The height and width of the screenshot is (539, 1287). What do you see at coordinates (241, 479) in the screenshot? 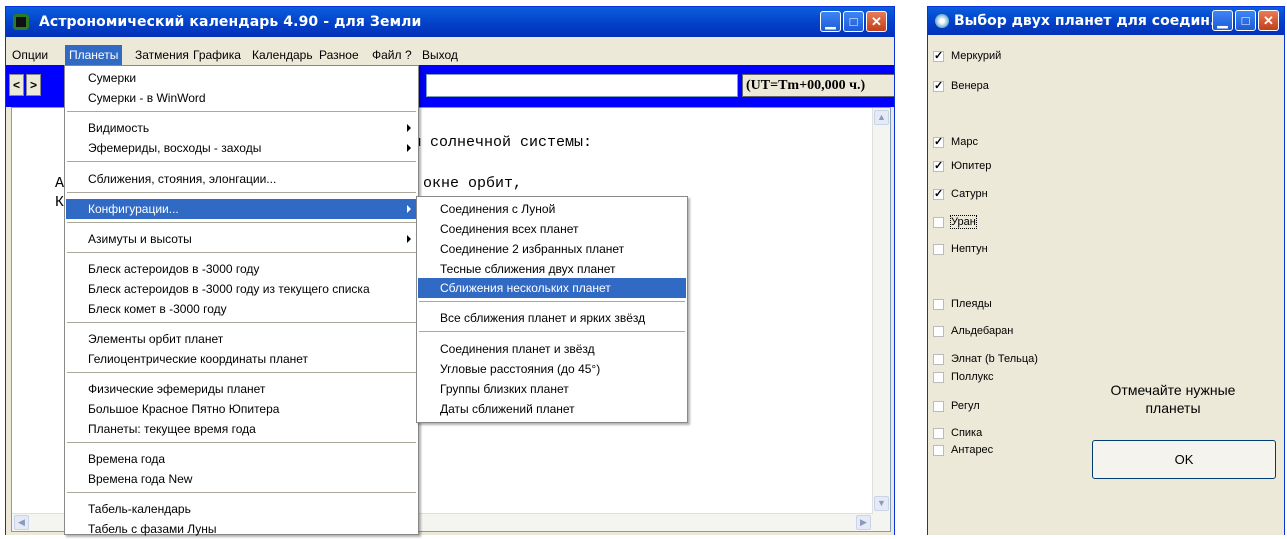
I see `menu-item-seasons-new: Времена года New` at bounding box center [241, 479].